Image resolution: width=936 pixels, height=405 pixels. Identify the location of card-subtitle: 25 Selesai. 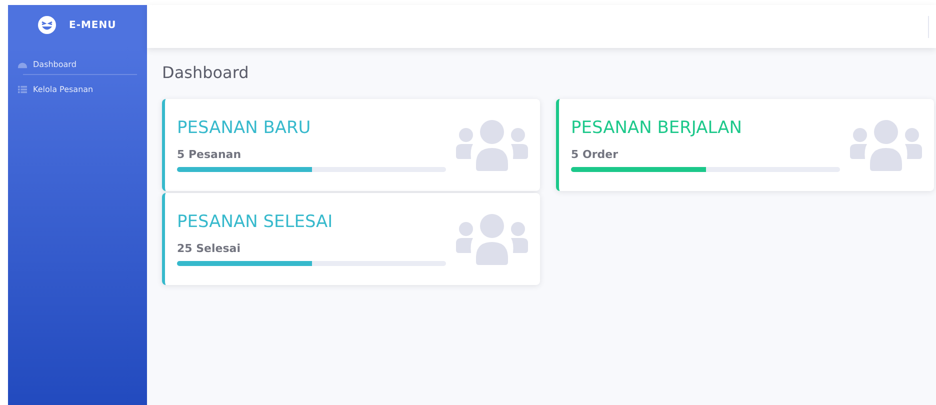
(209, 248).